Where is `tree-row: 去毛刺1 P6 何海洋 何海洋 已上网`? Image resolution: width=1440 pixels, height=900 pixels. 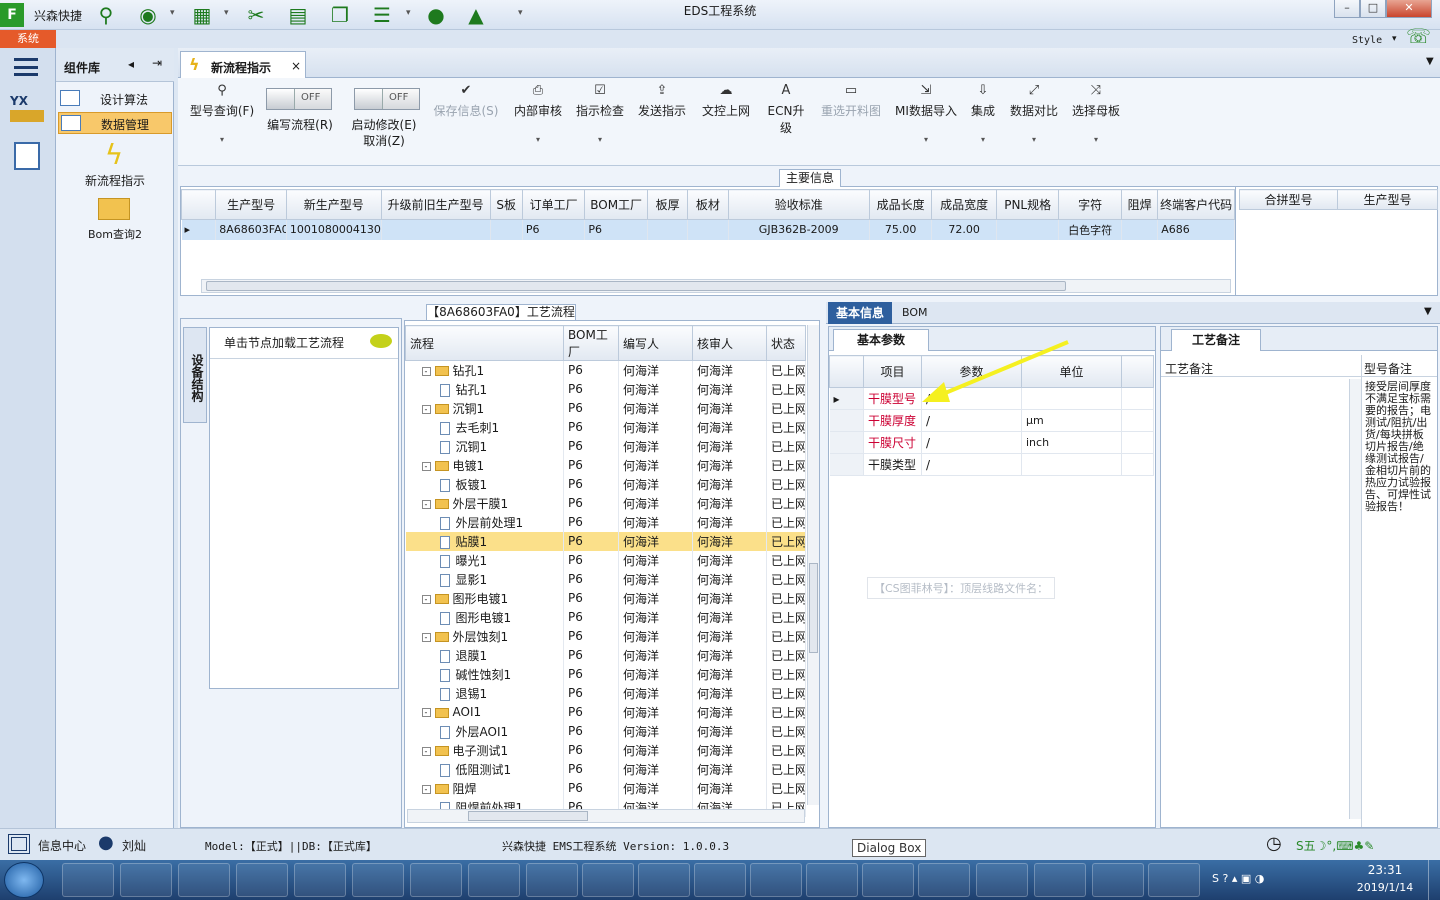 tree-row: 去毛刺1 P6 何海洋 何海洋 已上网 is located at coordinates (605, 427).